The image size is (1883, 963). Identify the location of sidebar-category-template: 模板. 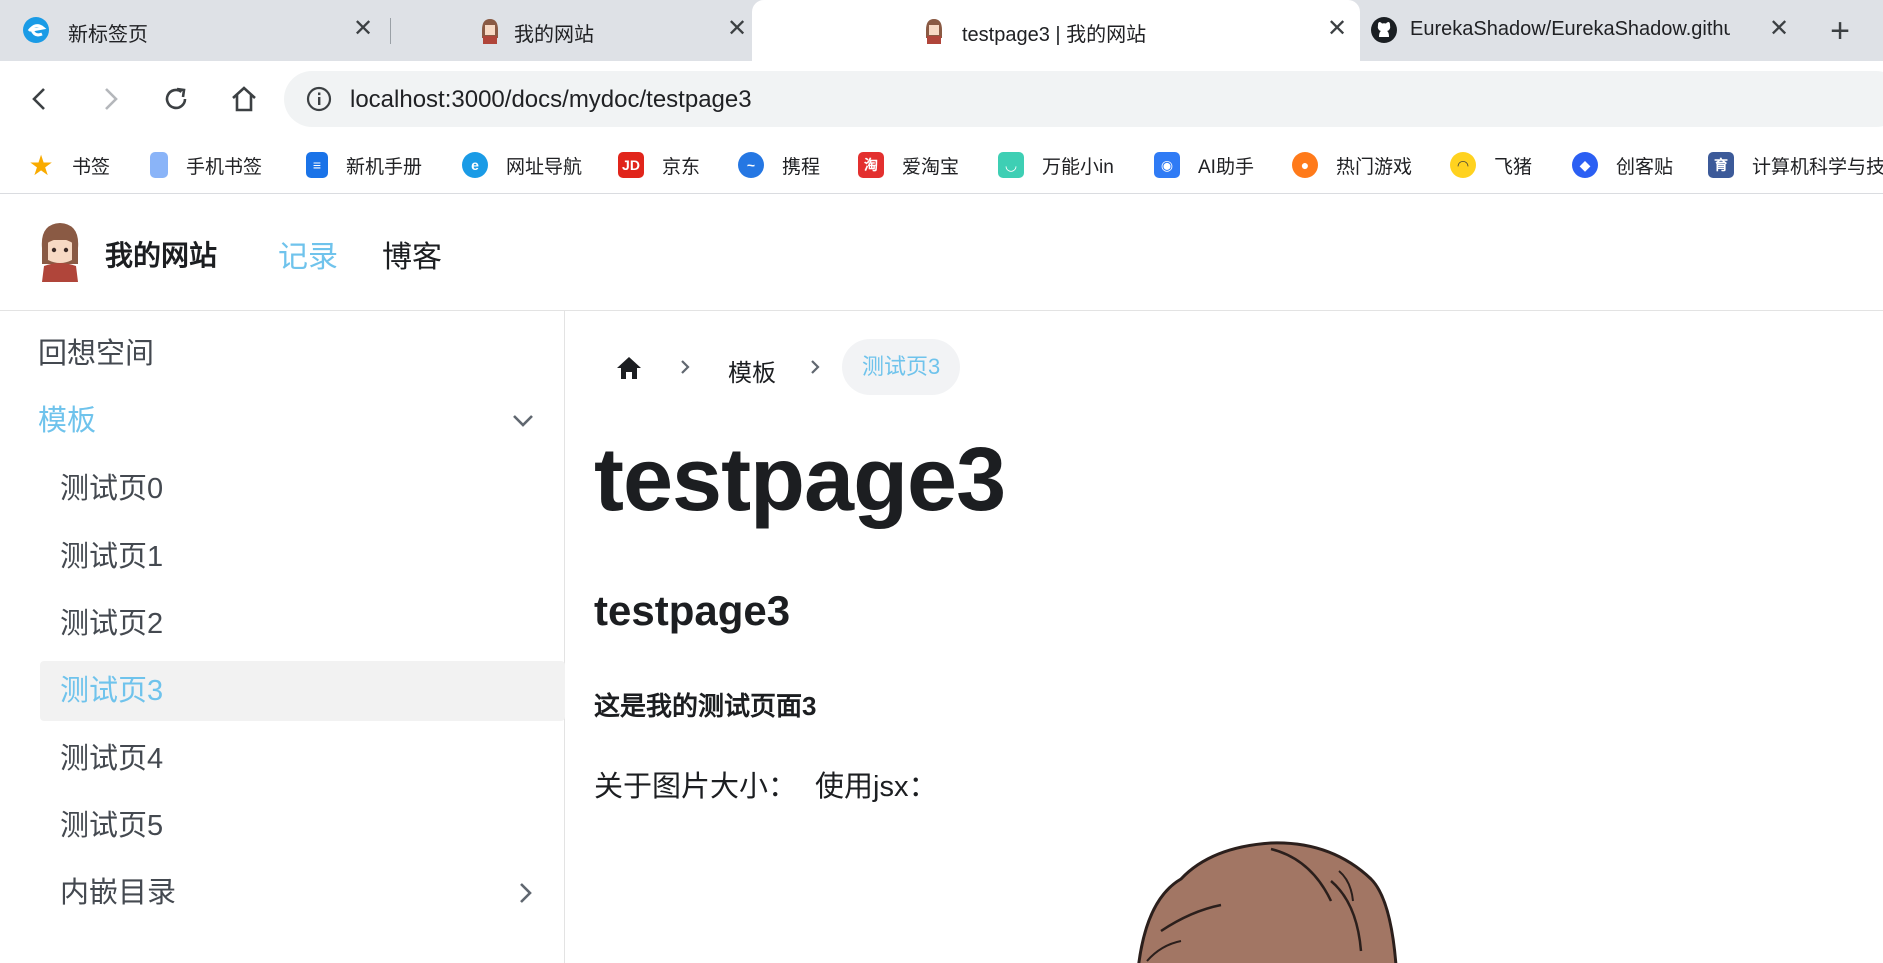
(300, 421).